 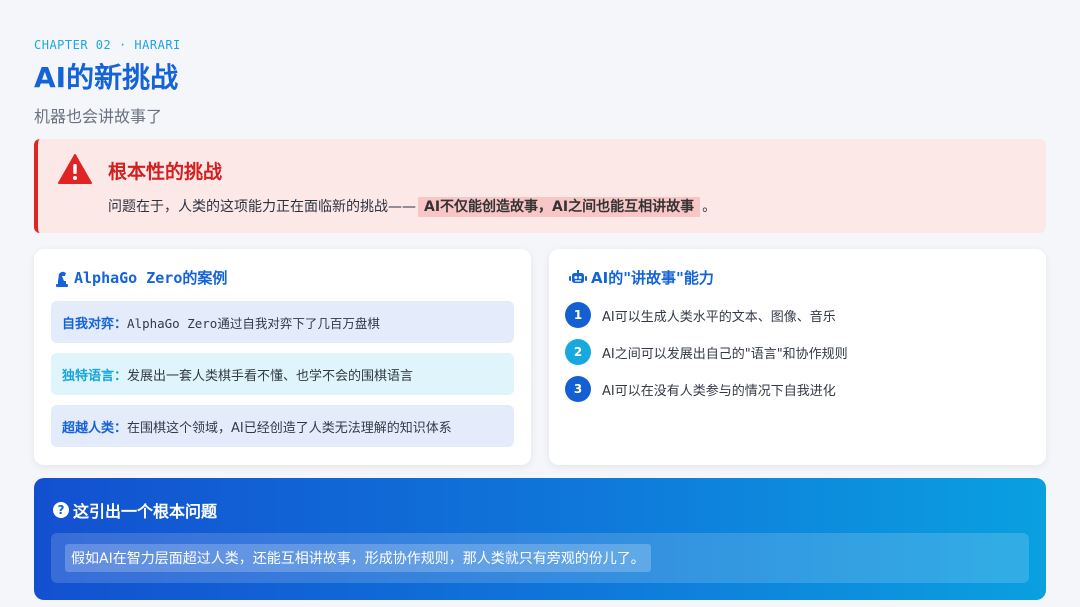 What do you see at coordinates (270, 376) in the screenshot?
I see `case-text: 发展出一套人类棋手看不懂、也学不会的围棋语言` at bounding box center [270, 376].